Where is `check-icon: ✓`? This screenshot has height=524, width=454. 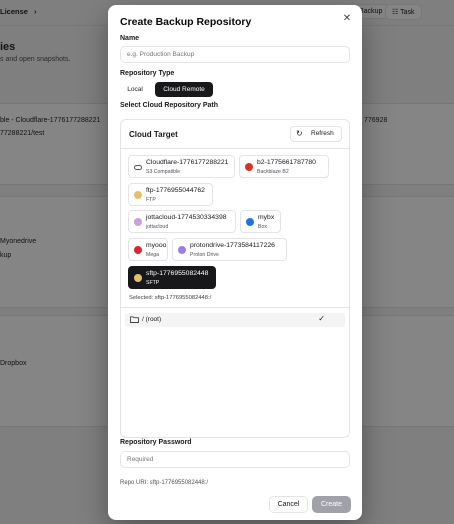
check-icon: ✓ is located at coordinates (321, 318).